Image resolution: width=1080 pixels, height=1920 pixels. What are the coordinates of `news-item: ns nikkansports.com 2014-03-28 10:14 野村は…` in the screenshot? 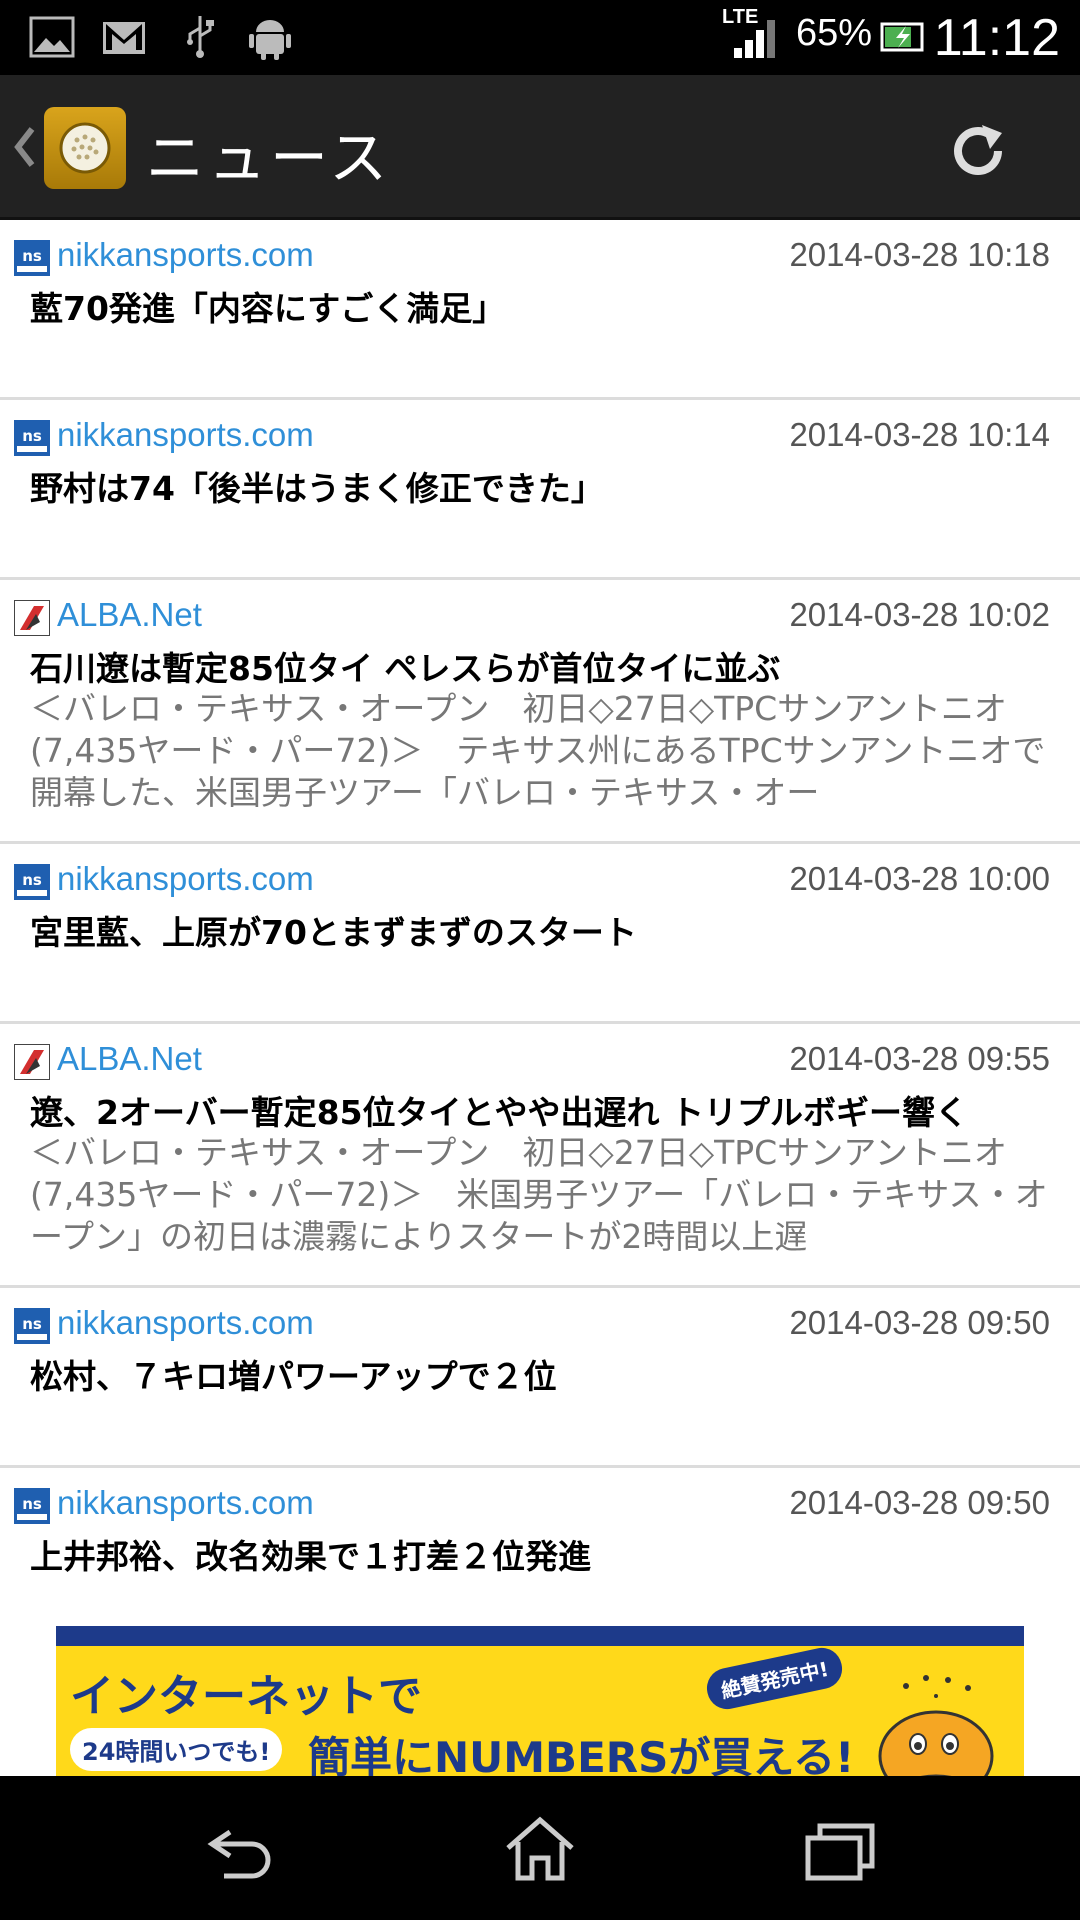 It's located at (540, 490).